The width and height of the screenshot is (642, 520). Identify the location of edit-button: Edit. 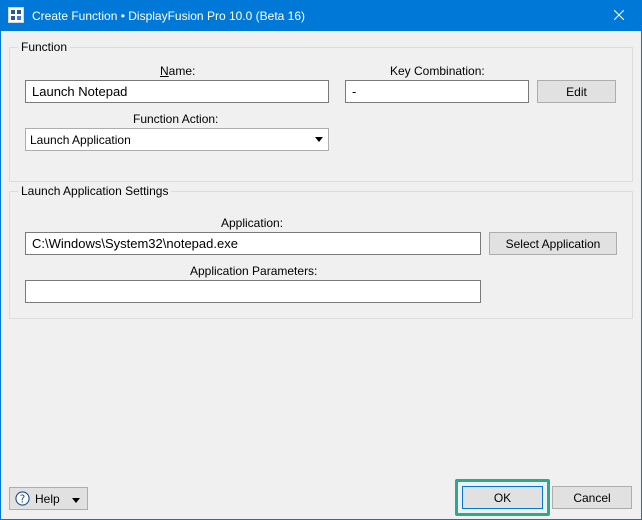
(576, 91).